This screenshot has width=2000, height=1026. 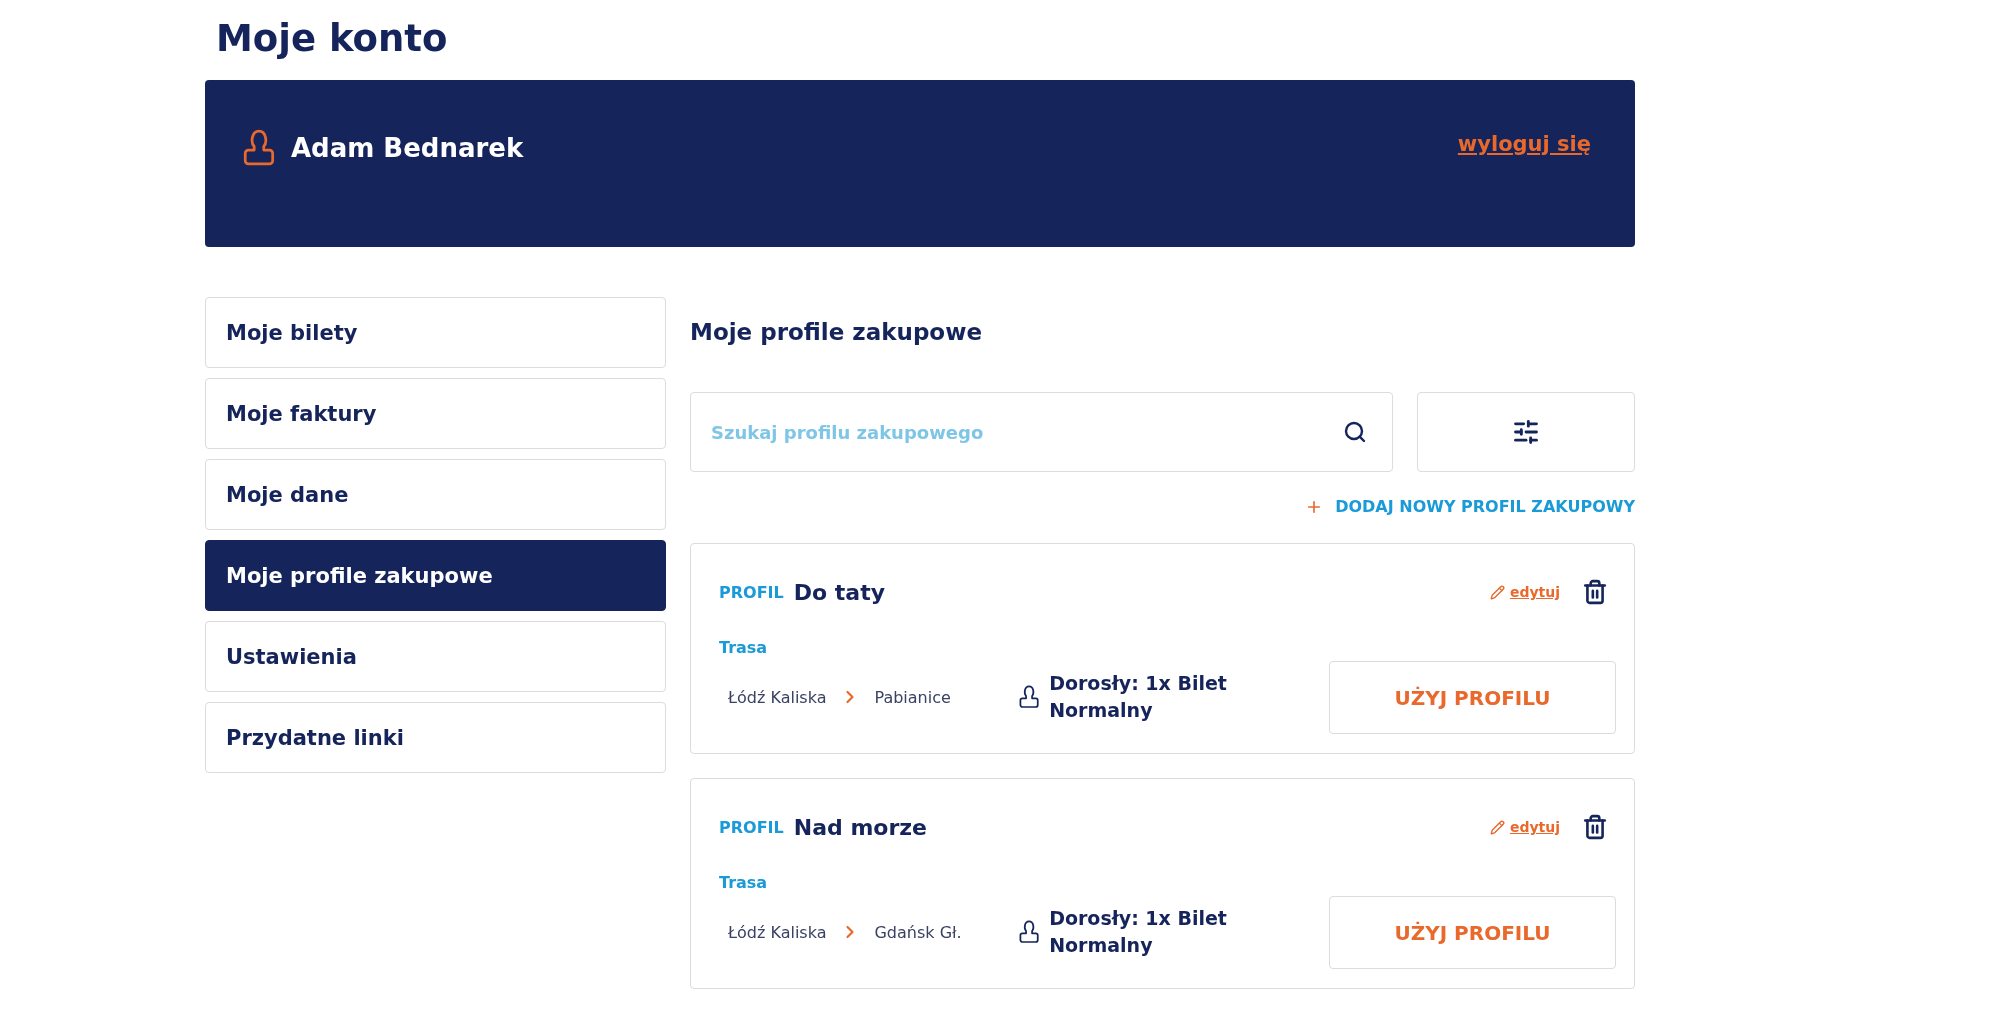 What do you see at coordinates (1524, 144) in the screenshot?
I see `logout-link: wyloguj się` at bounding box center [1524, 144].